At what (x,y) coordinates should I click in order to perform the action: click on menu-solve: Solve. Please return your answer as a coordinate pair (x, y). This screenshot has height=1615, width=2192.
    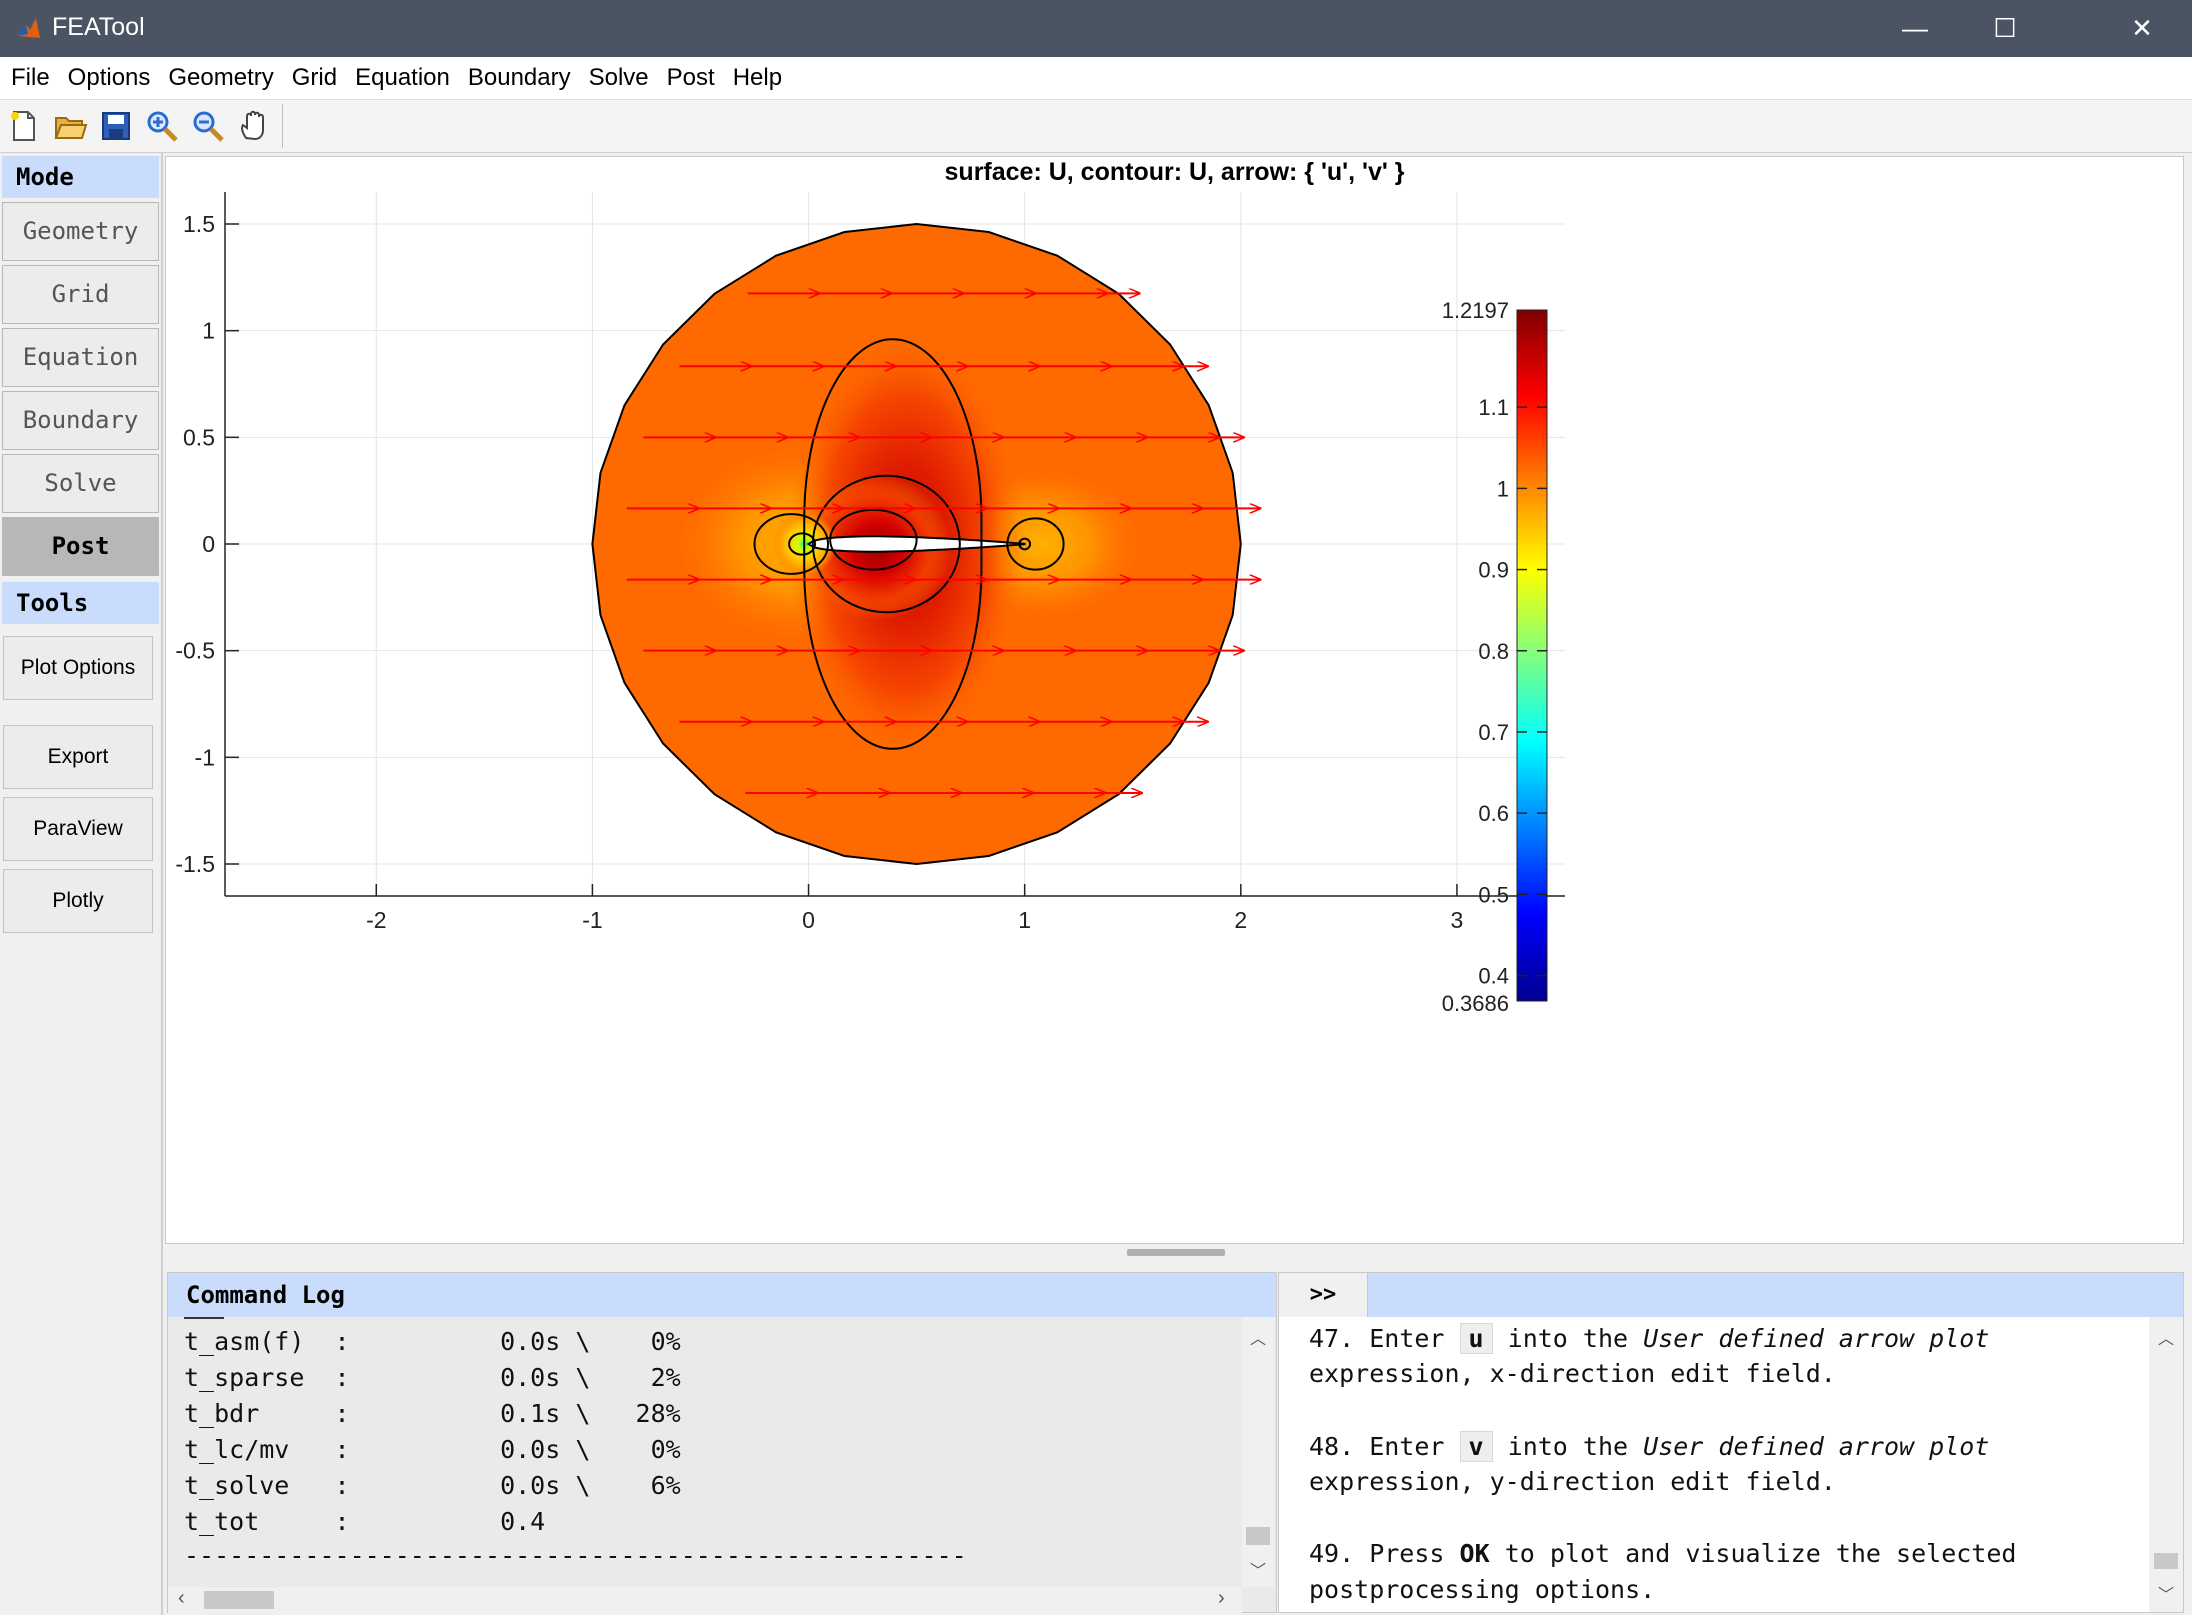
    Looking at the image, I should click on (619, 78).